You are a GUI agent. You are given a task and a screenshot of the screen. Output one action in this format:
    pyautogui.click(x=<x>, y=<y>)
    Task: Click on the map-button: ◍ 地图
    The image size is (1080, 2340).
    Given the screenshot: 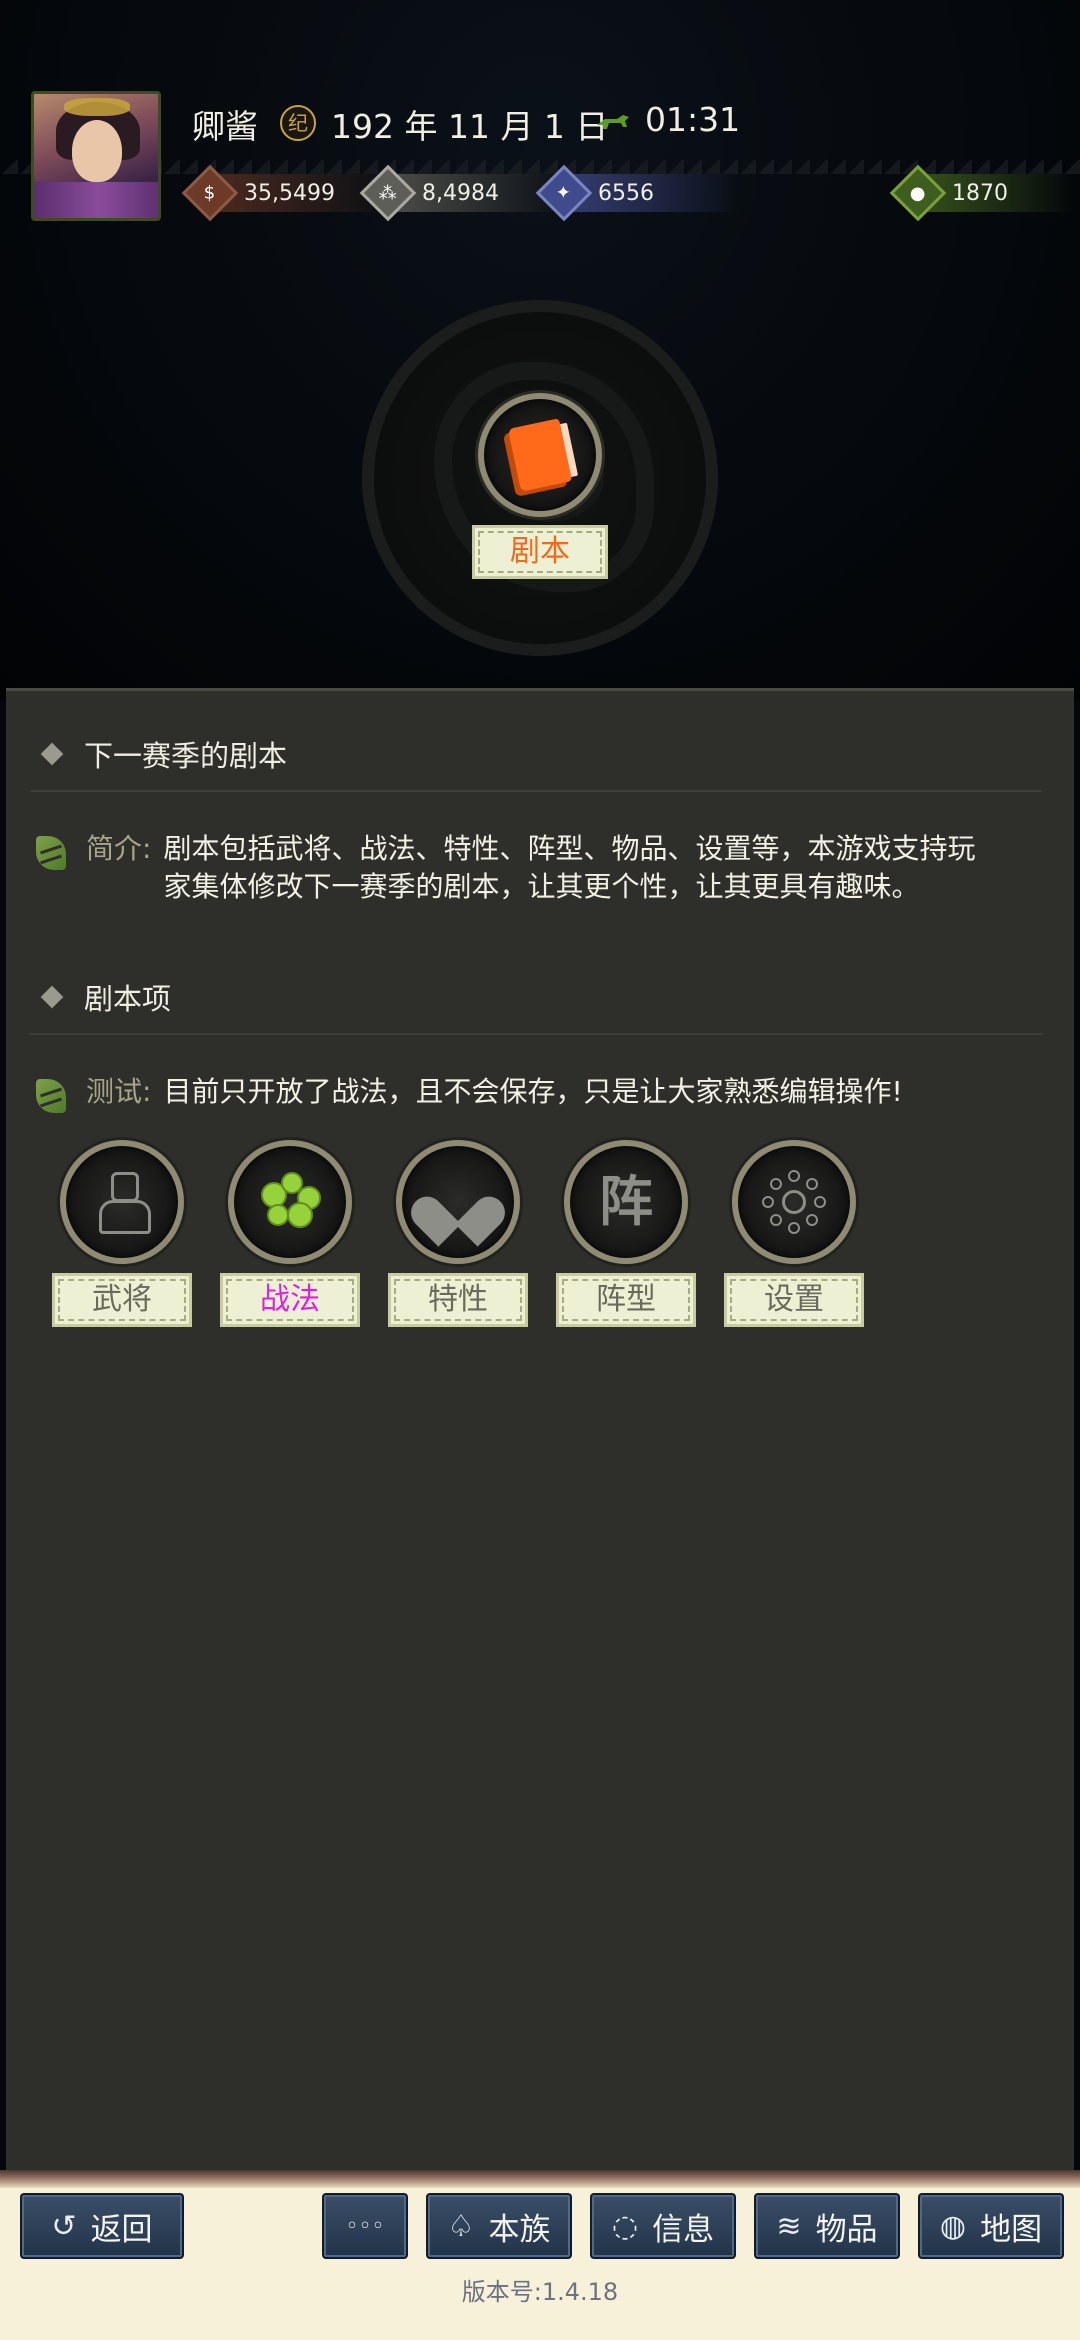 What is the action you would take?
    pyautogui.click(x=991, y=2226)
    